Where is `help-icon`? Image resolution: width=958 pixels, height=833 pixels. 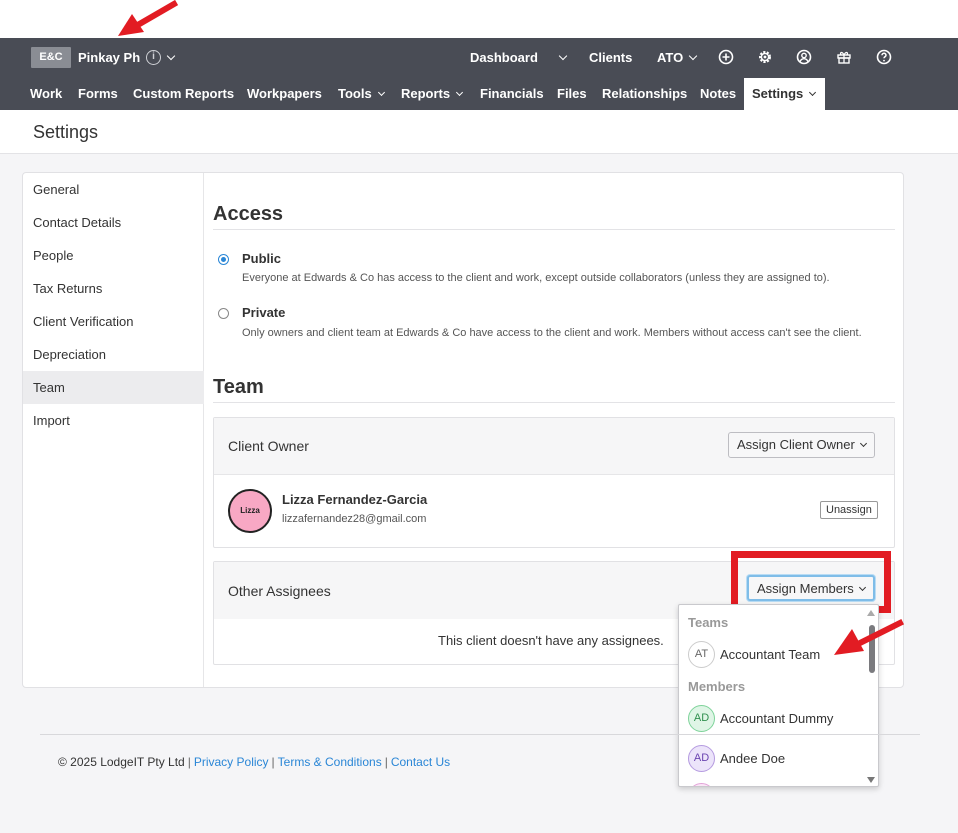 help-icon is located at coordinates (884, 57).